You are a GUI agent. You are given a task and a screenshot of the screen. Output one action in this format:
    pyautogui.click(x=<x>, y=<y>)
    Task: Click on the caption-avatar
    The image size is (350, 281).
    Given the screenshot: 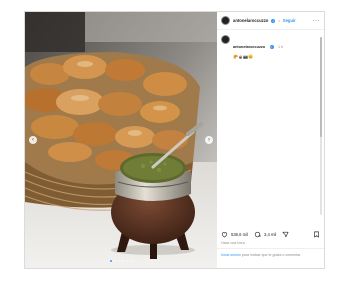 What is the action you would take?
    pyautogui.click(x=225, y=39)
    